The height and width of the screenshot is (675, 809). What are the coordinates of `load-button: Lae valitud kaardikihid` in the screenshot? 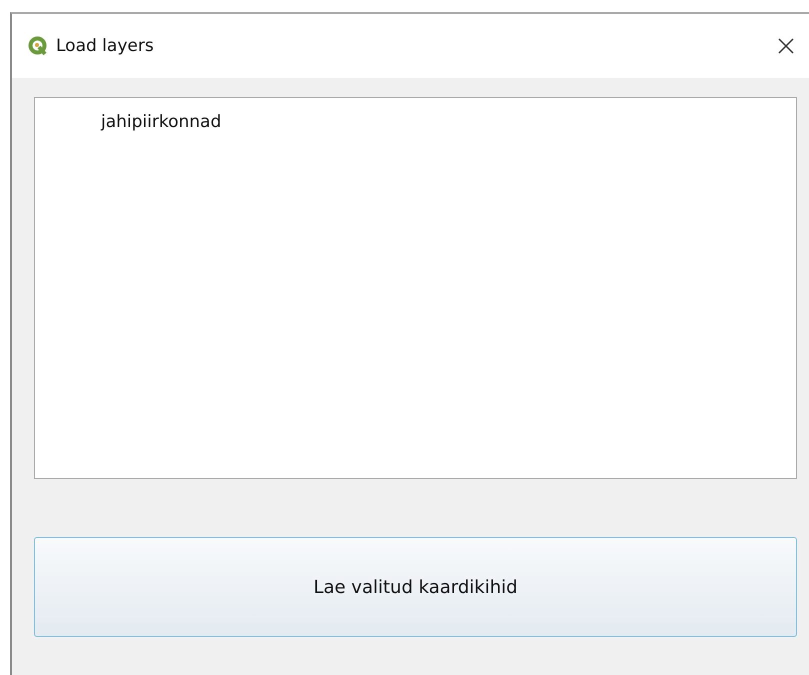 It's located at (415, 587).